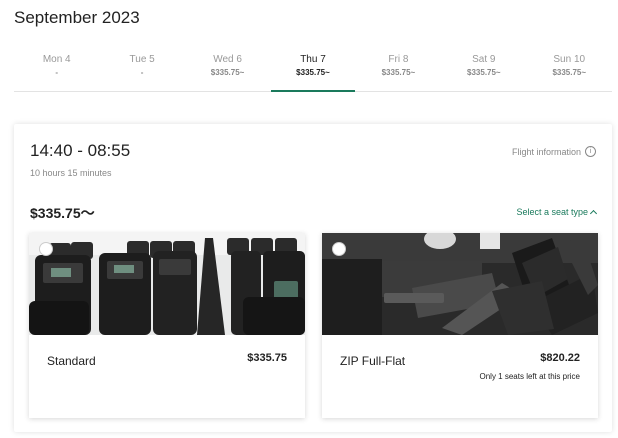 The image size is (618, 438). Describe the element at coordinates (560, 358) in the screenshot. I see `seat-price: $820.22` at that location.